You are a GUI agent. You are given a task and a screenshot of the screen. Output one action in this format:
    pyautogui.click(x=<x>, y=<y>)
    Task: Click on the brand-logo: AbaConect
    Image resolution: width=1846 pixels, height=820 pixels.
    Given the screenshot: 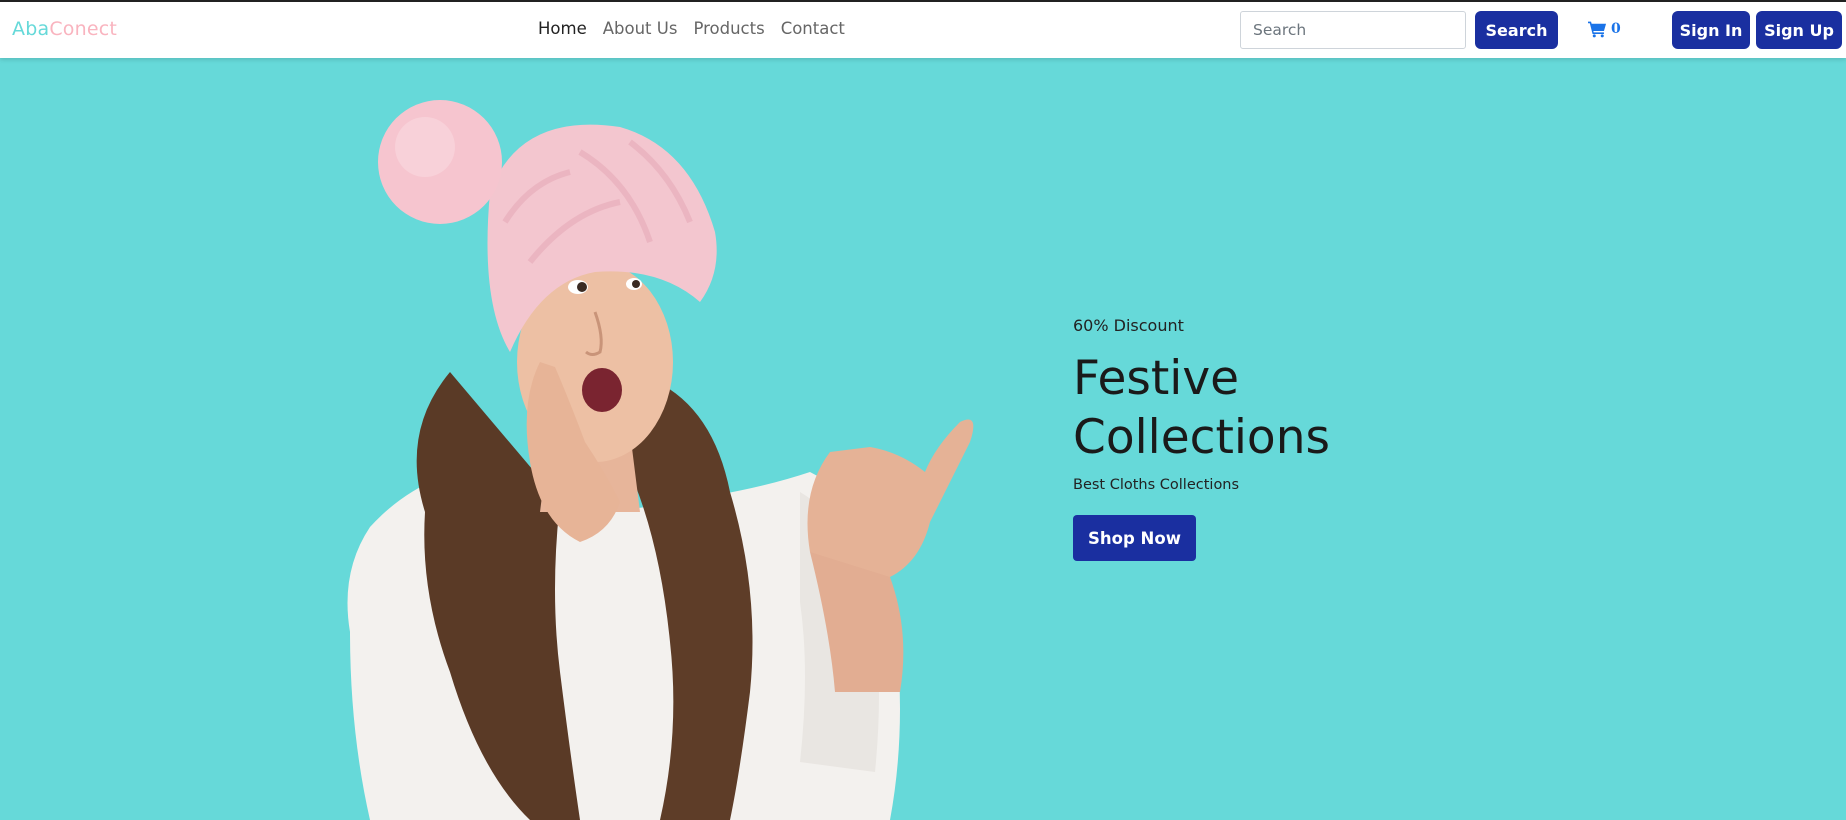 What is the action you would take?
    pyautogui.click(x=64, y=29)
    